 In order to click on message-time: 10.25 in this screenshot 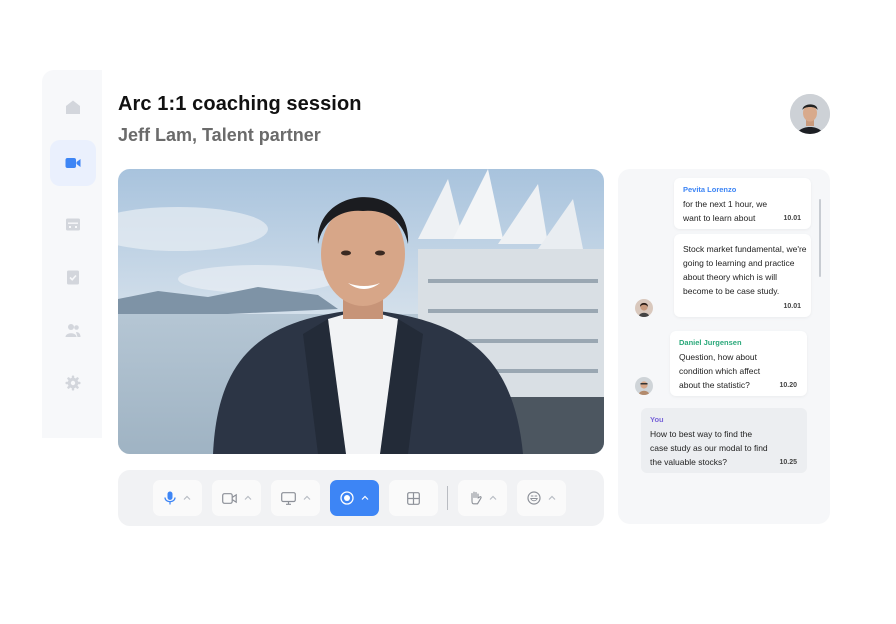, I will do `click(788, 462)`.